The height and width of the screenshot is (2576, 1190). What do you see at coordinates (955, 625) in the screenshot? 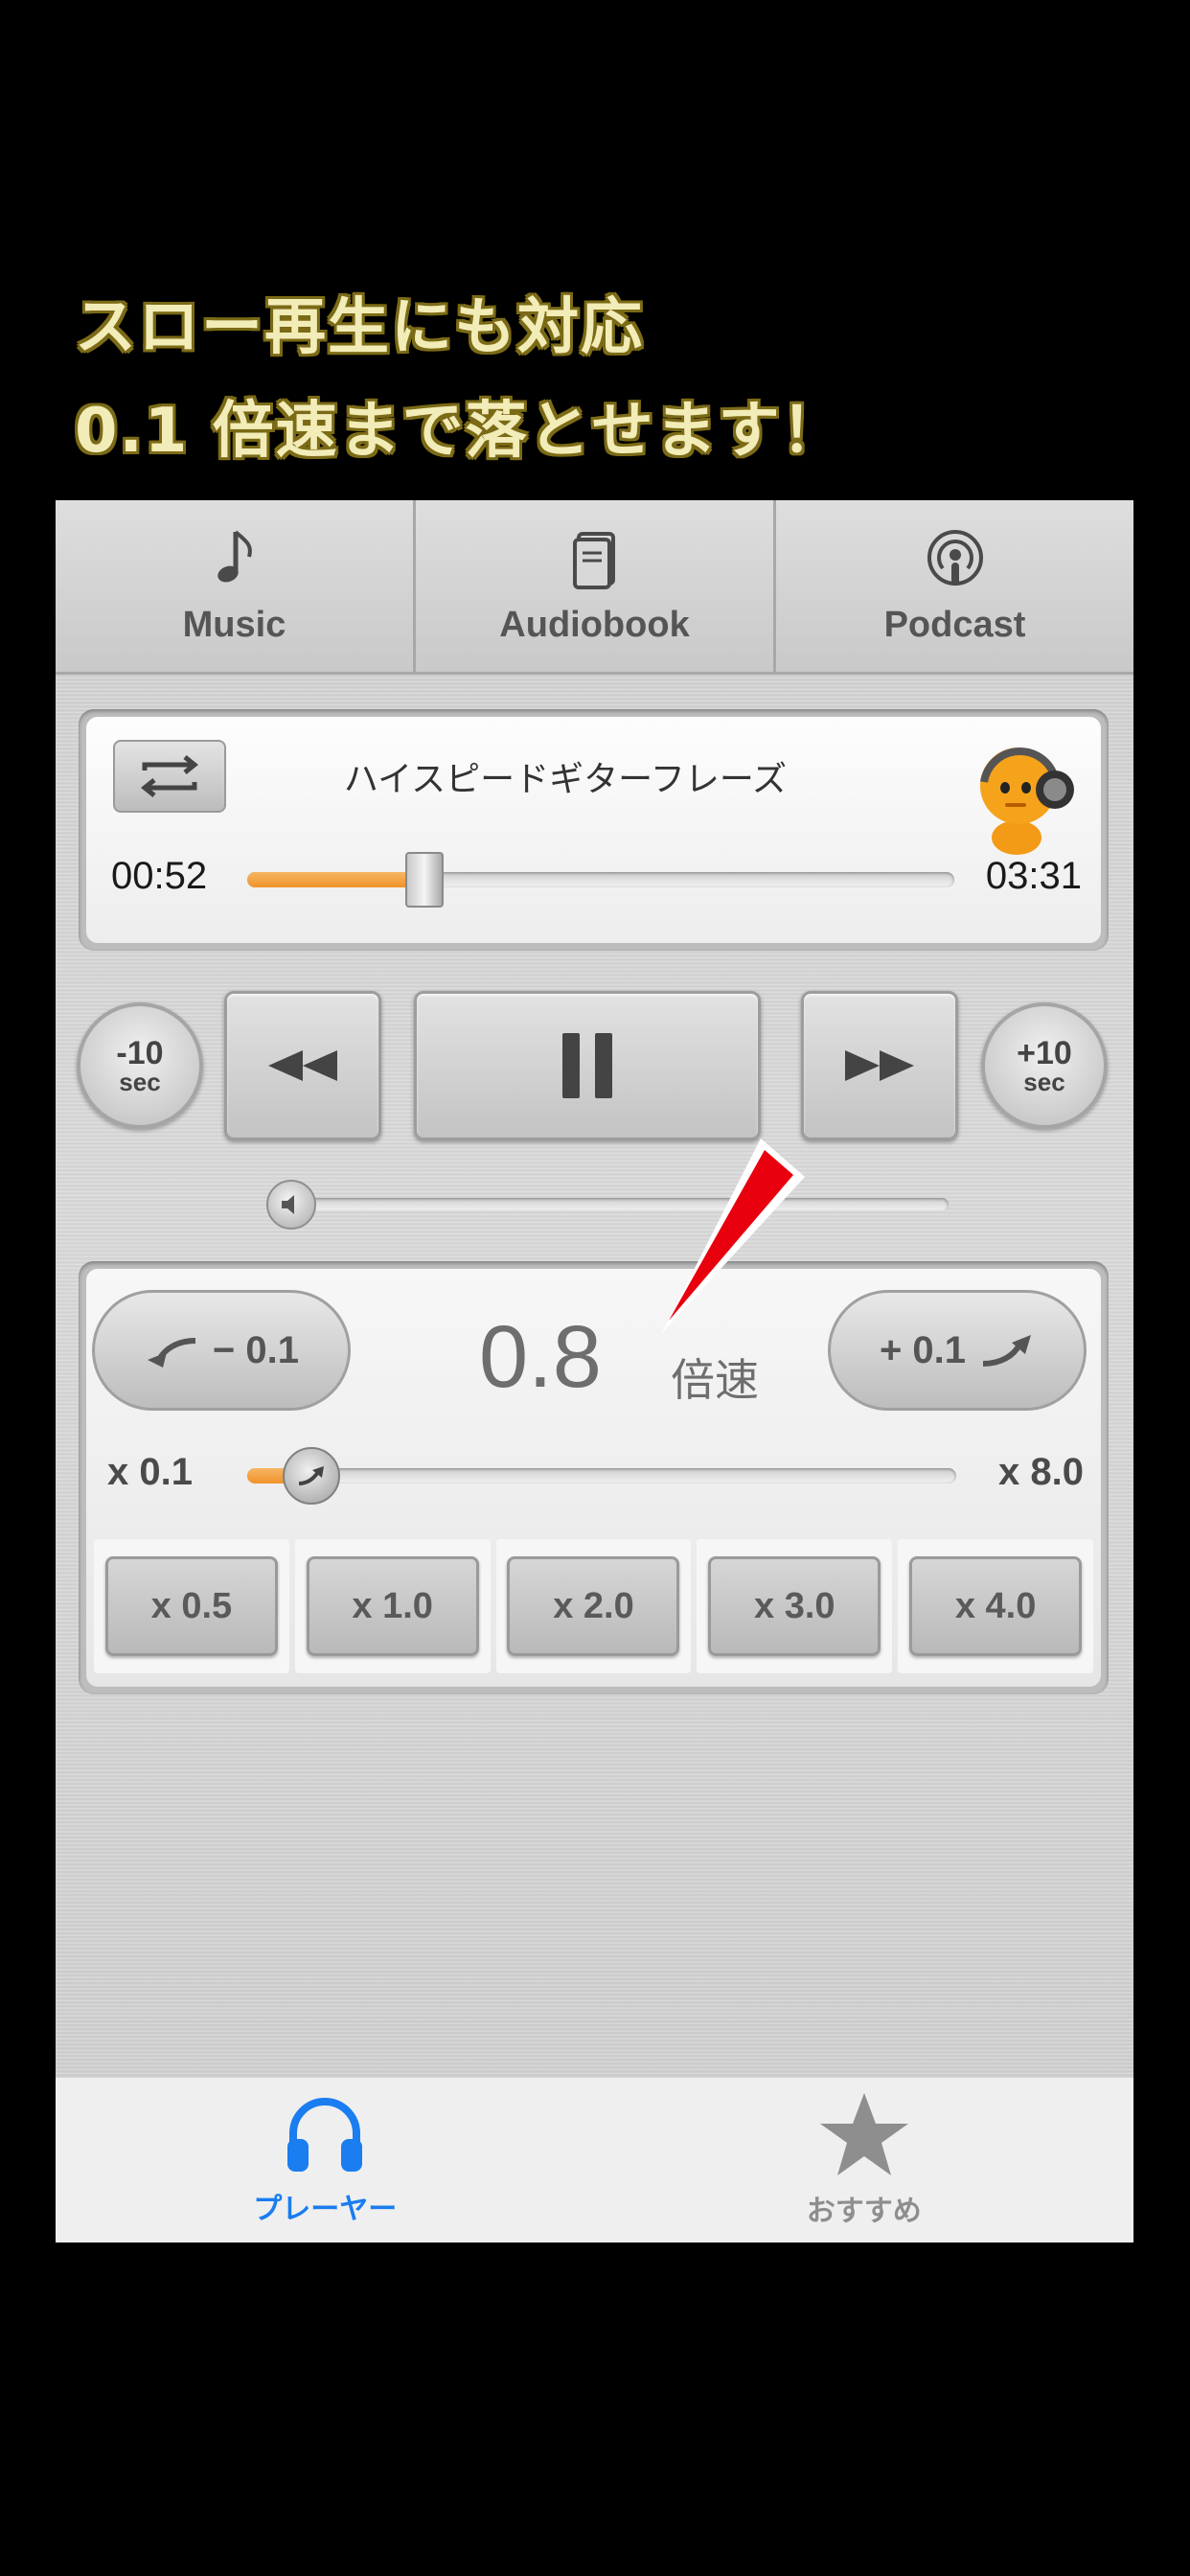
I see `tab-podcast-label: Podcast` at bounding box center [955, 625].